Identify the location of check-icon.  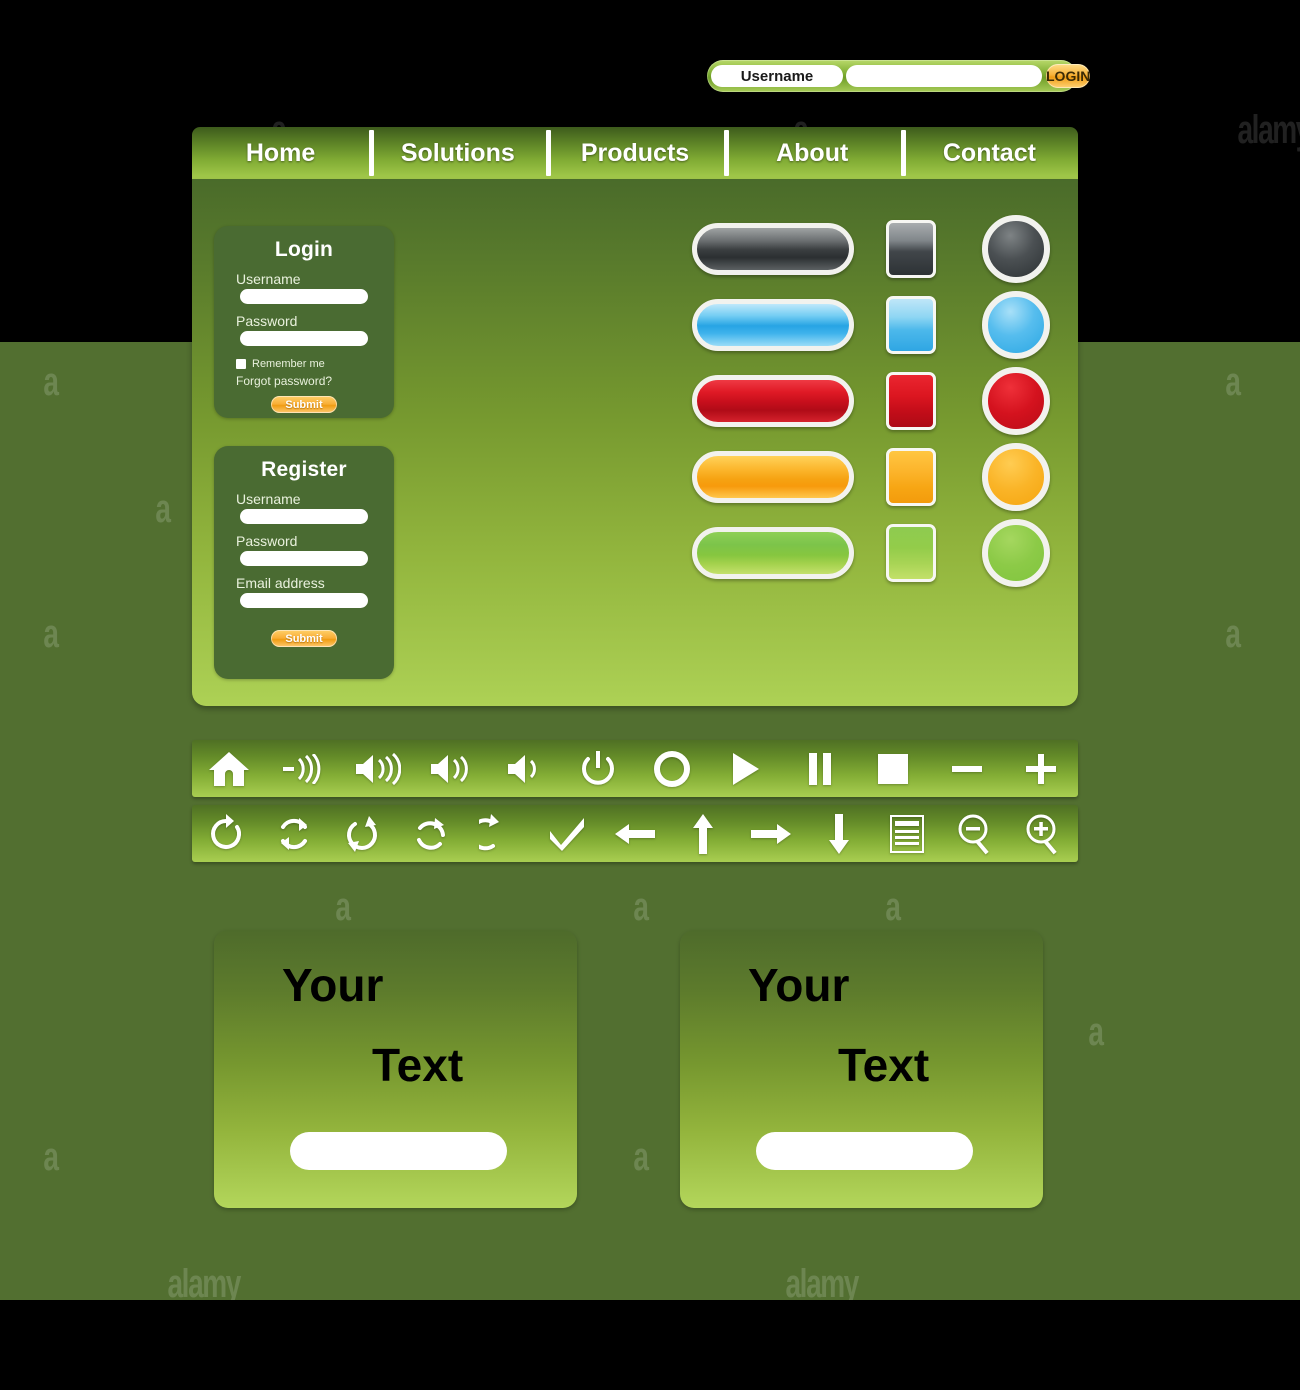
(567, 834).